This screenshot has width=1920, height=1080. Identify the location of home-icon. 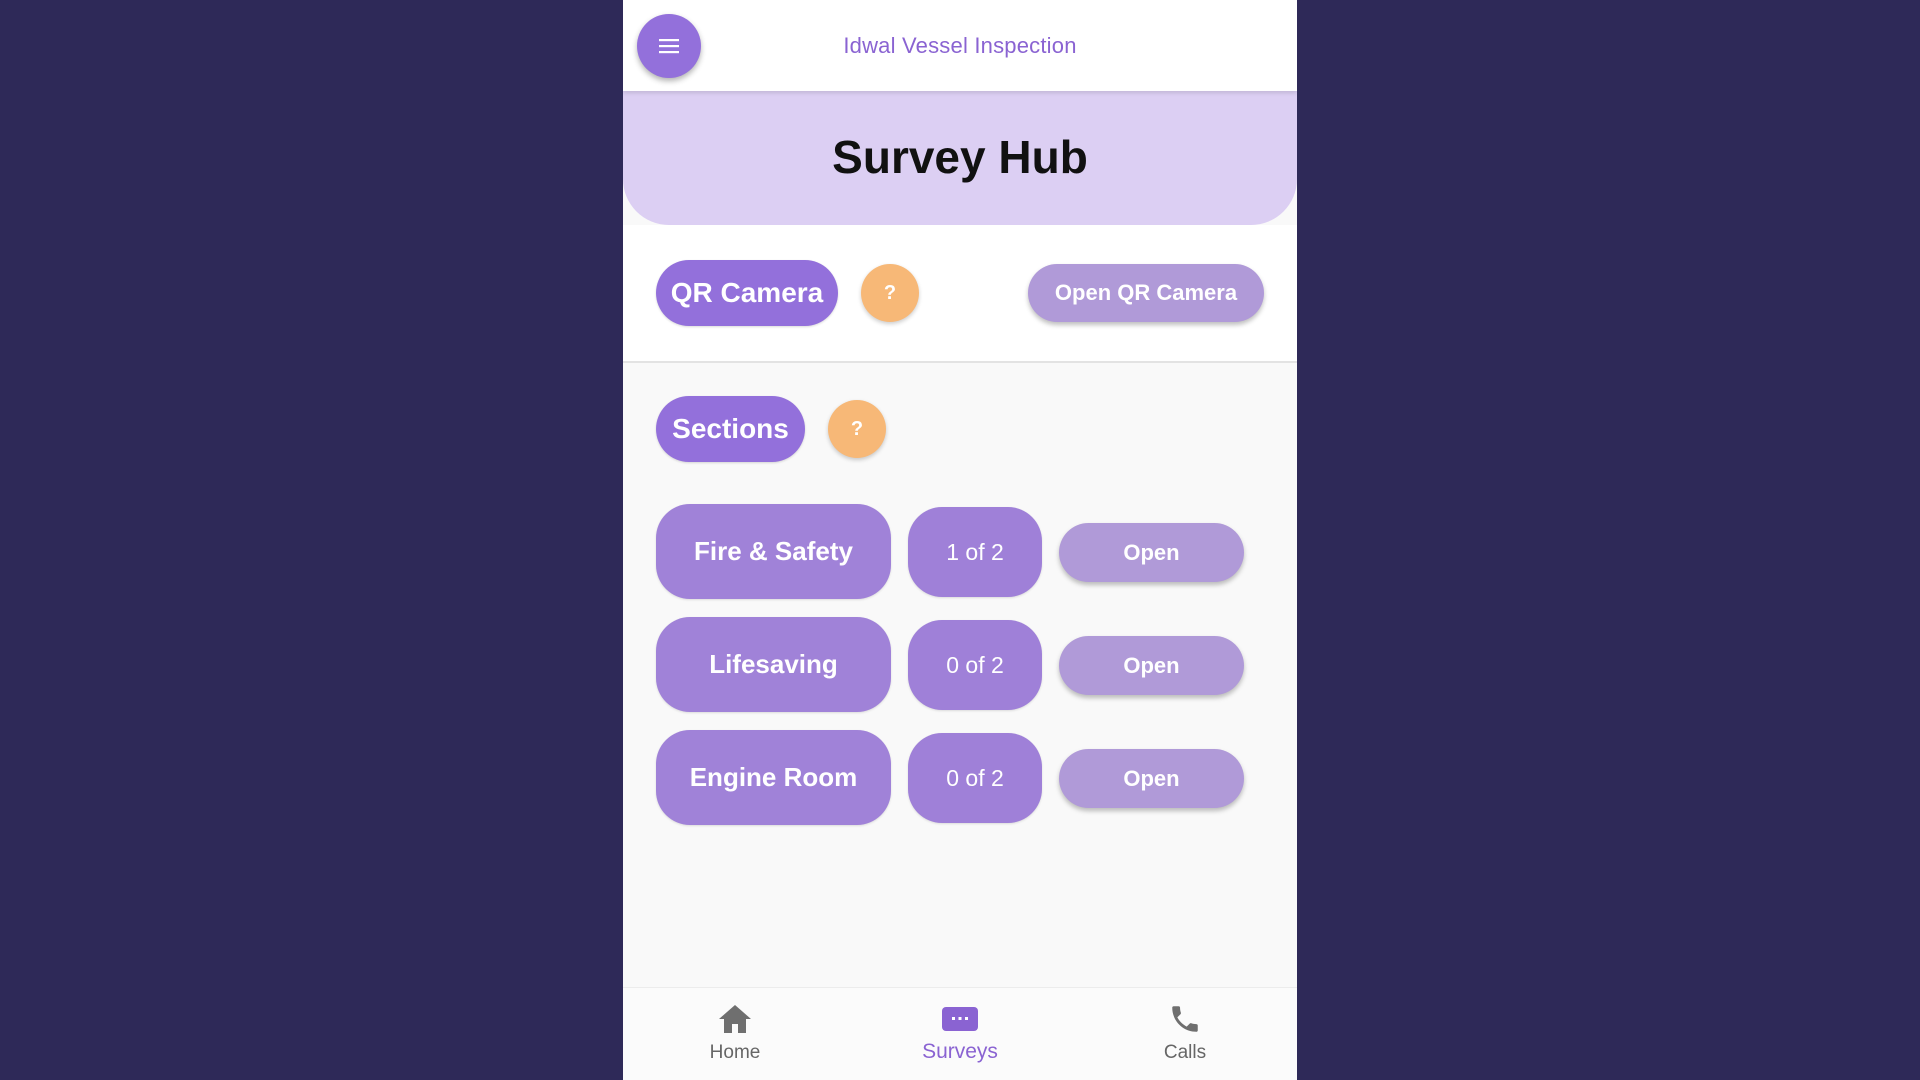
(735, 1019).